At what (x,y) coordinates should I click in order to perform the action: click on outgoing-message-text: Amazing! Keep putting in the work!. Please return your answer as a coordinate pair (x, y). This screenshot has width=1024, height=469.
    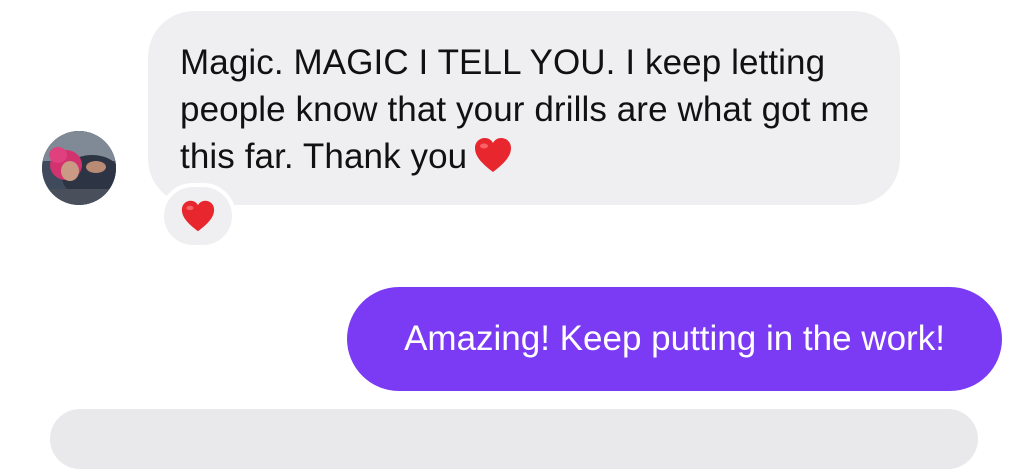
    Looking at the image, I should click on (674, 338).